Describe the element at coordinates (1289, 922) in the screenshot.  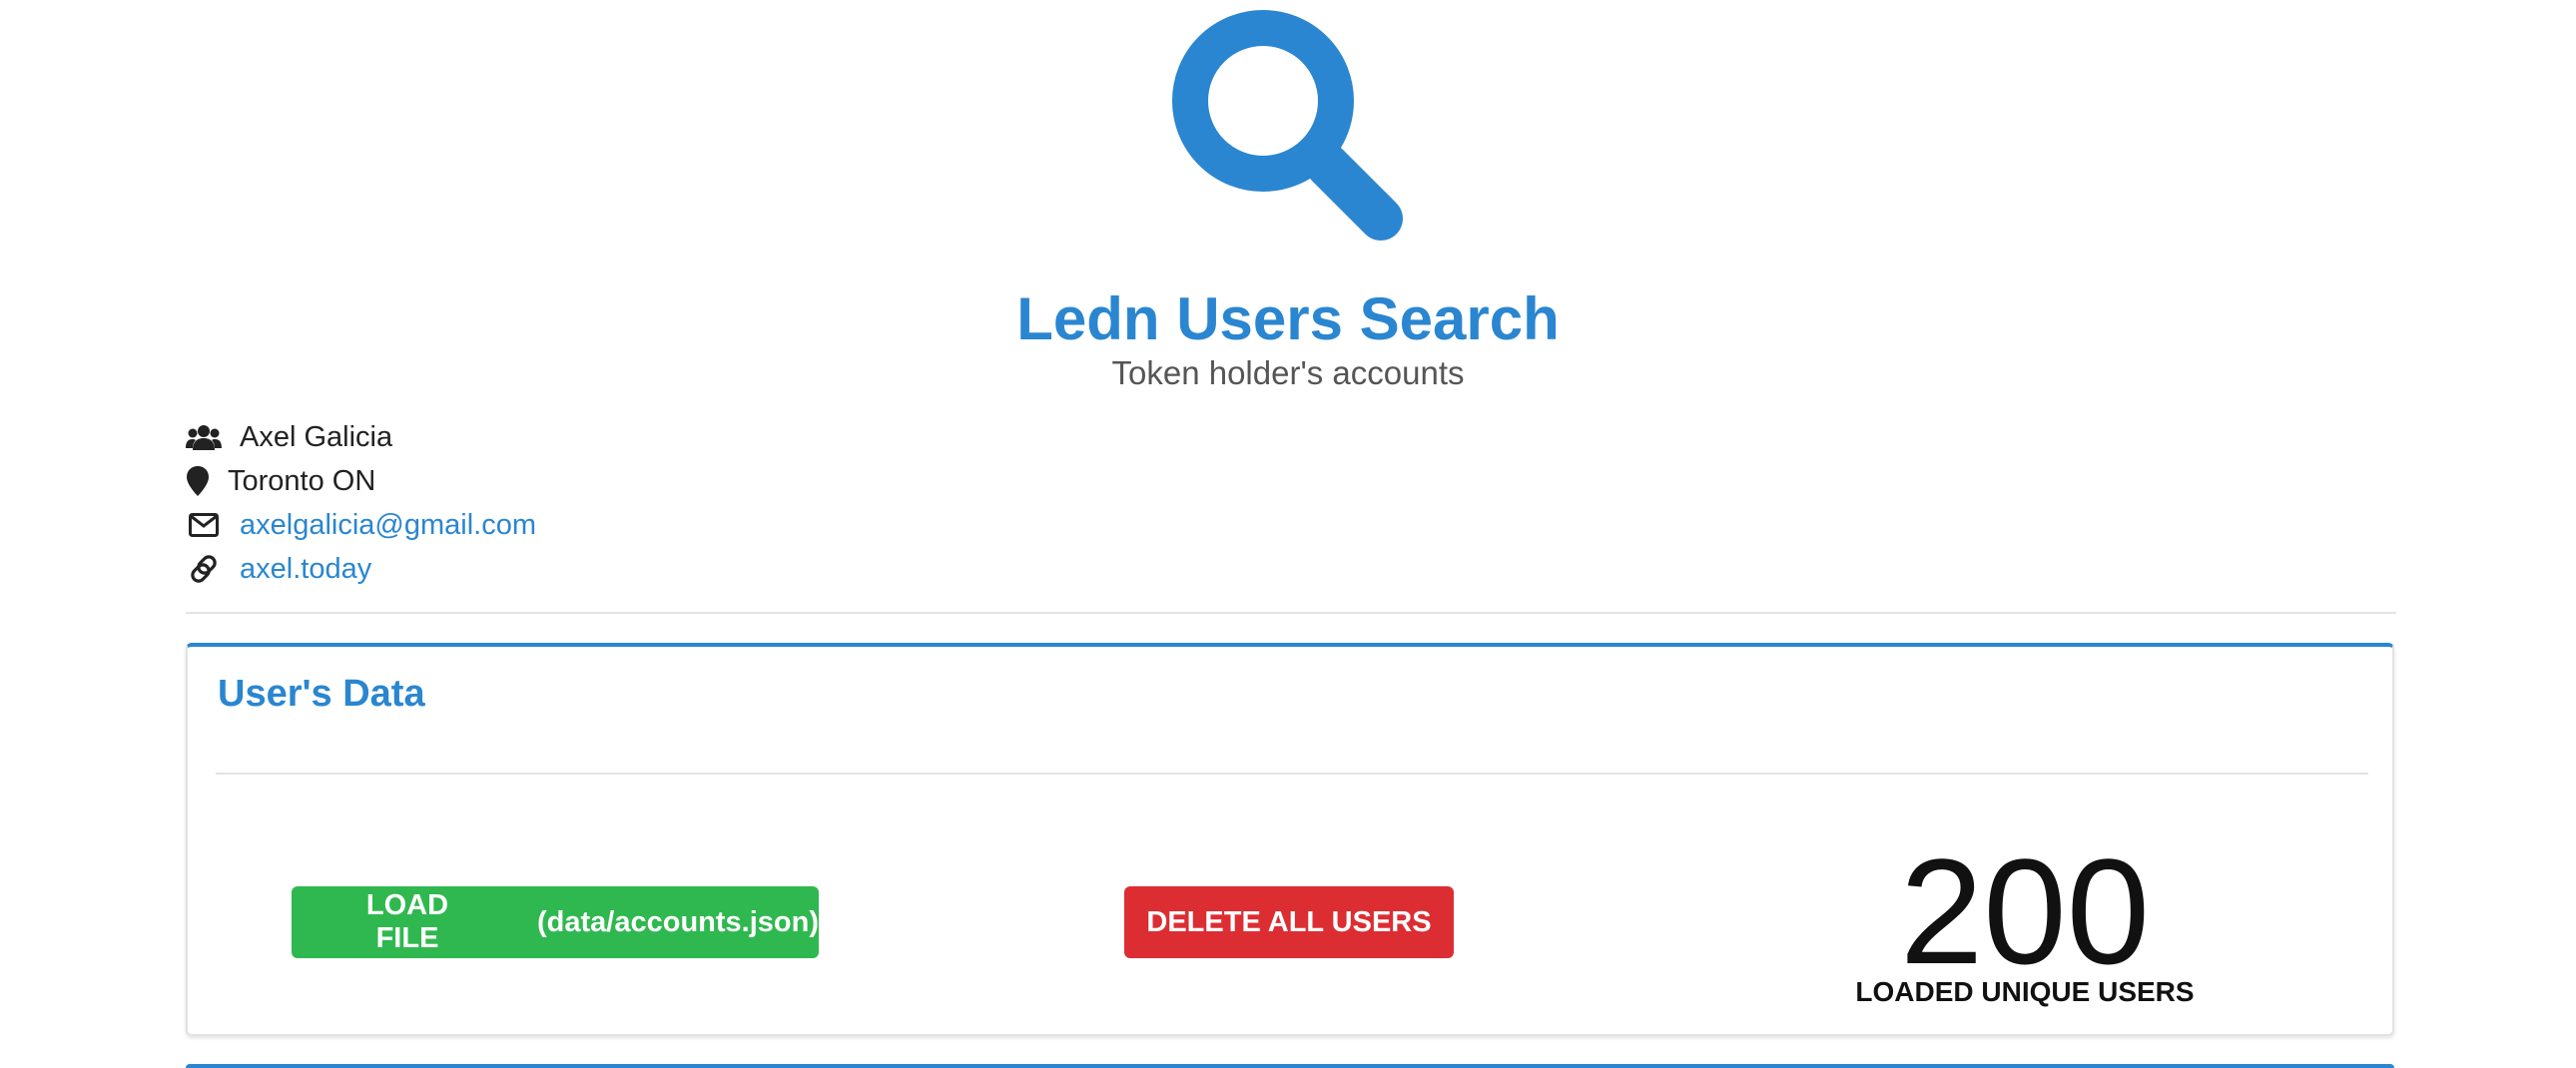
I see `delete-all-users-button: DELETE ALL USERS` at that location.